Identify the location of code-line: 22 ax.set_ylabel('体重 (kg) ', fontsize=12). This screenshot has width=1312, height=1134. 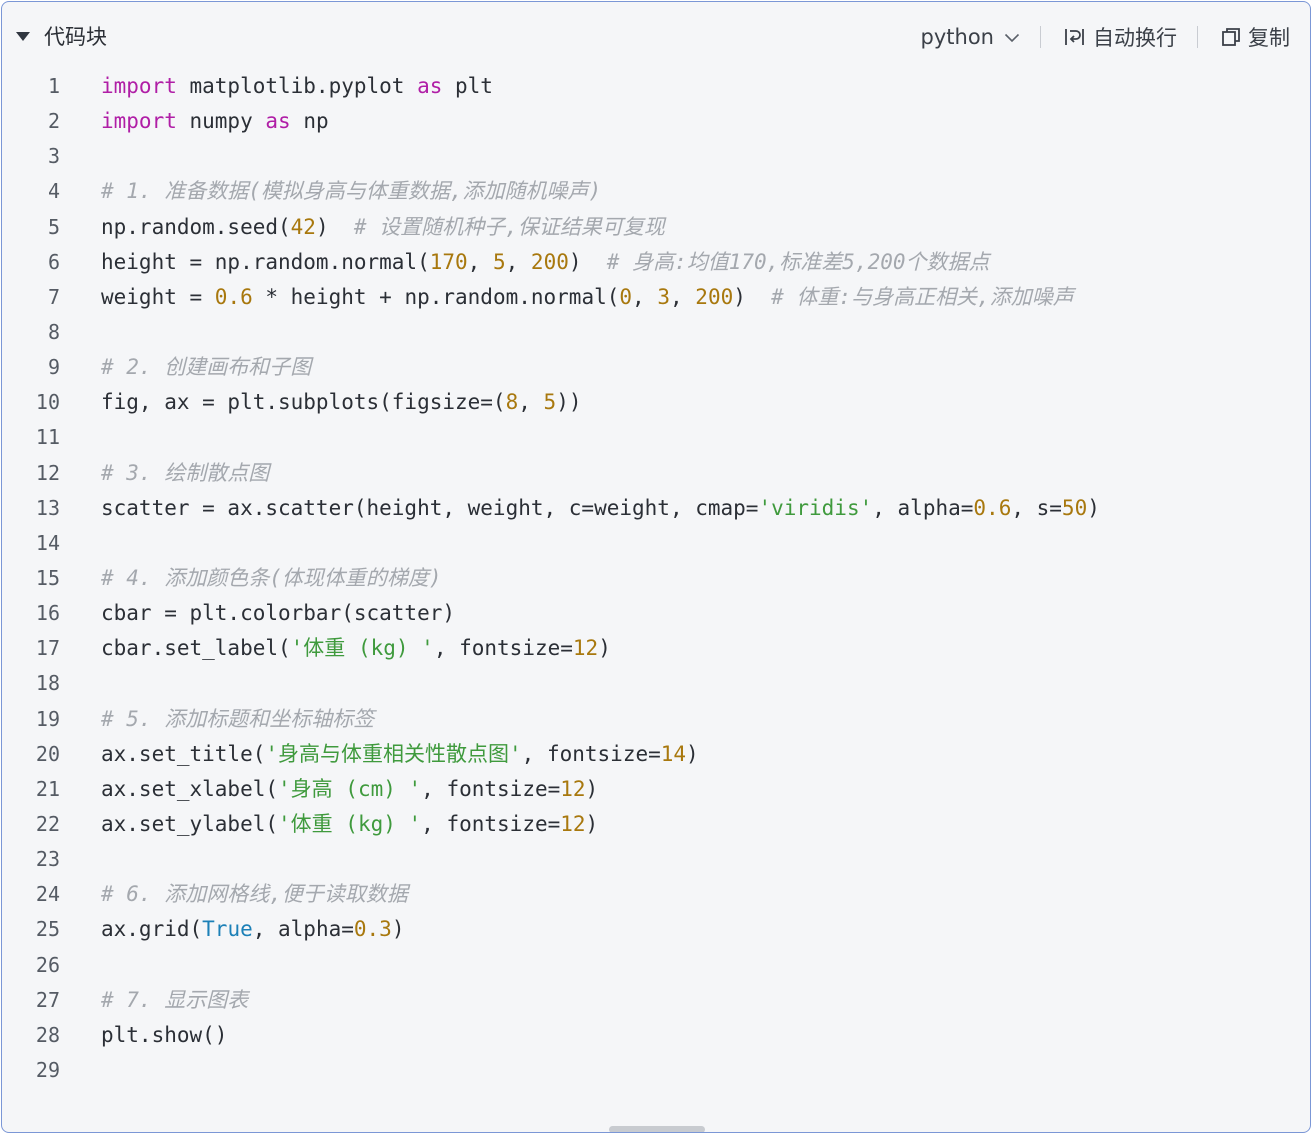
(656, 824).